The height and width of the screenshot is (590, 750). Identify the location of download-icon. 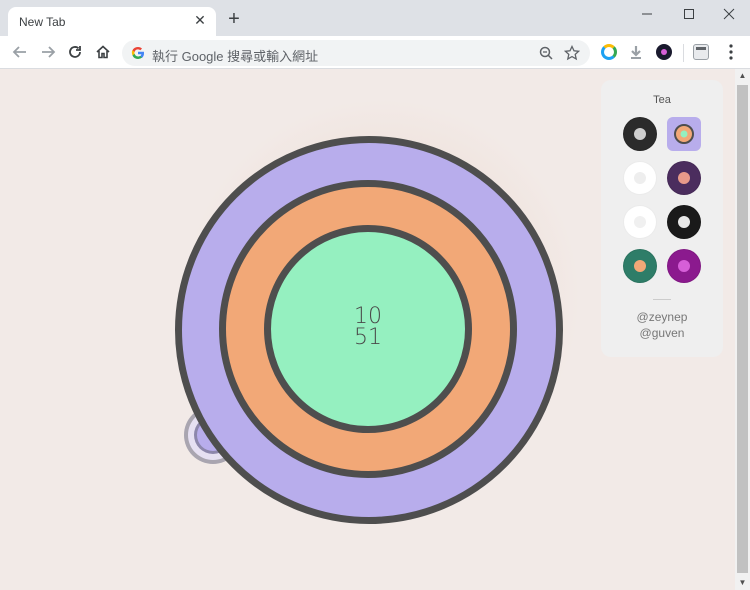
(636, 52).